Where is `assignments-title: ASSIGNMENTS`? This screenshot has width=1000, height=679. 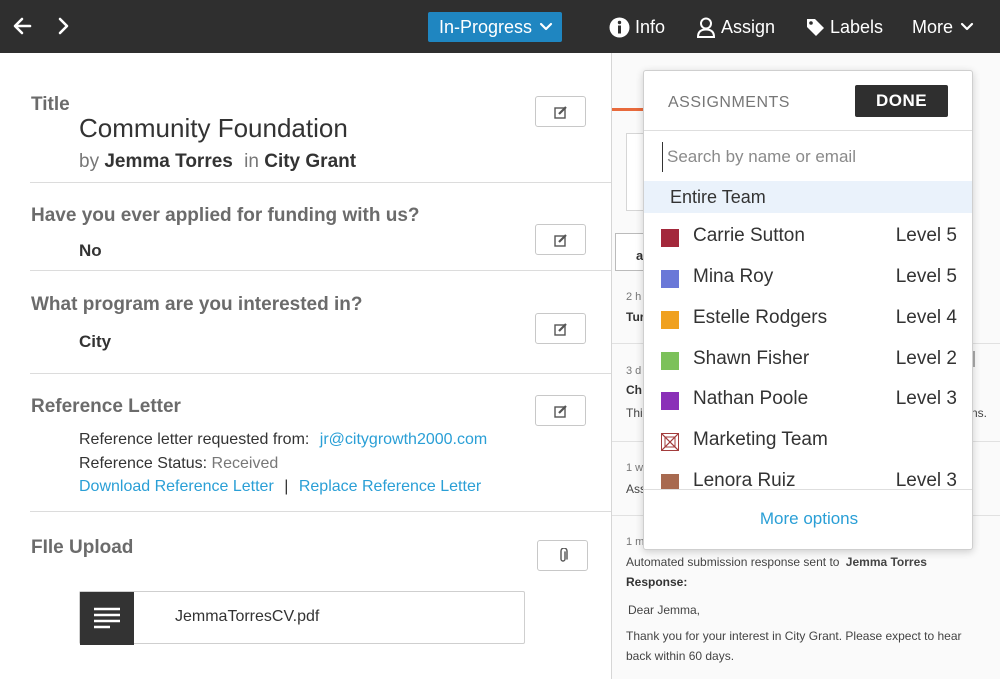
assignments-title: ASSIGNMENTS is located at coordinates (729, 102).